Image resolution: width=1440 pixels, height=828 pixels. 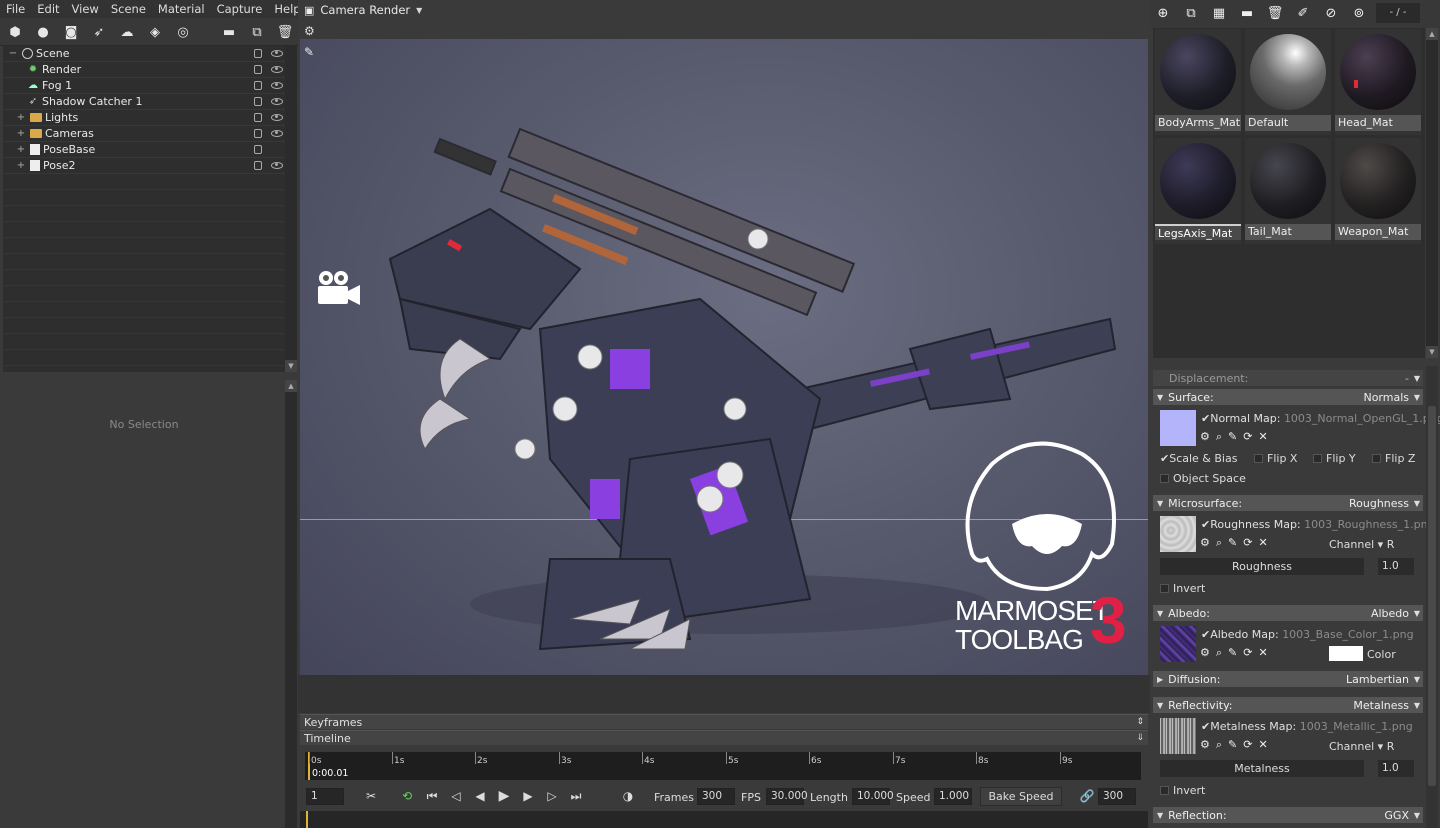 What do you see at coordinates (552, 796) in the screenshot?
I see `next-key-icon: ▷` at bounding box center [552, 796].